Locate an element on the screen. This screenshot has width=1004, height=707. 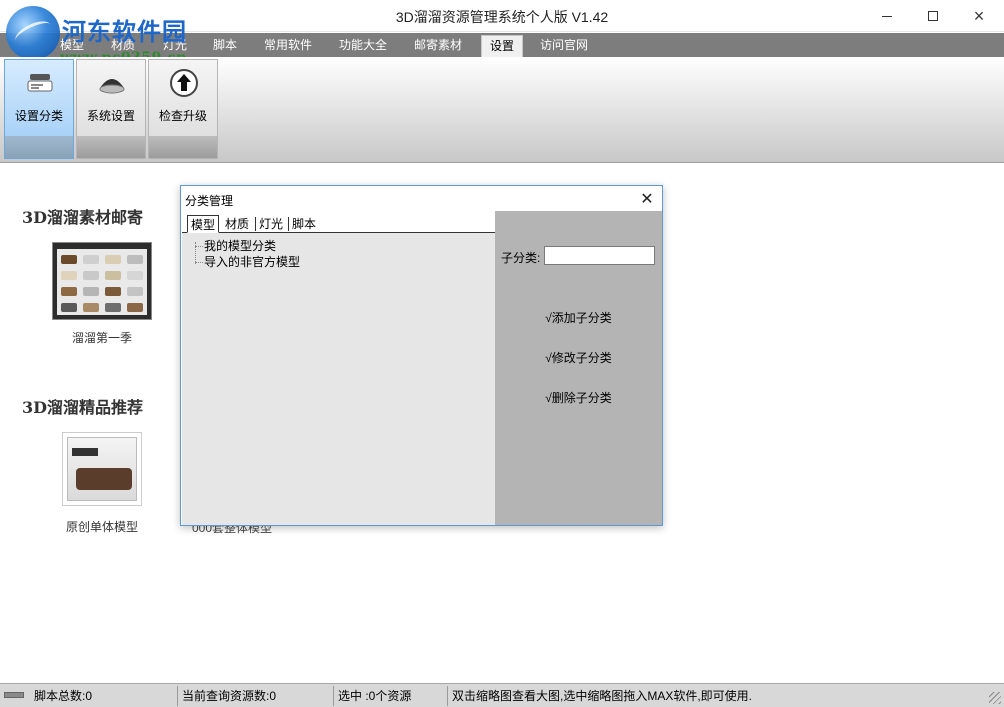
system-settings-label: 系统设置 is located at coordinates (110, 116).